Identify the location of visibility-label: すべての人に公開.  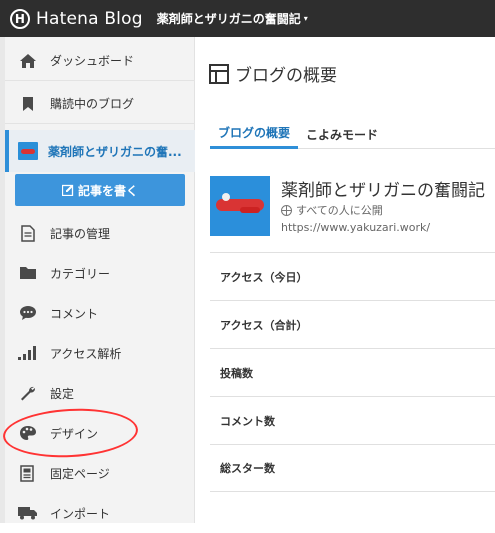
(339, 210).